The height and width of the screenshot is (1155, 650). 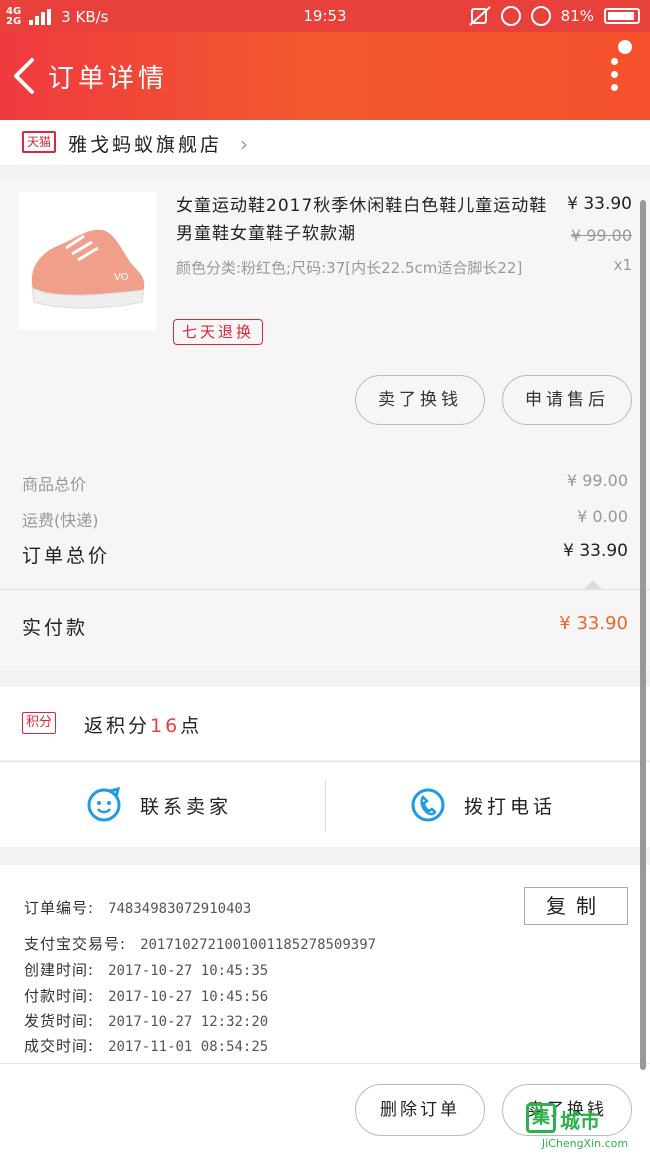 What do you see at coordinates (643, 635) in the screenshot?
I see `scrollbar` at bounding box center [643, 635].